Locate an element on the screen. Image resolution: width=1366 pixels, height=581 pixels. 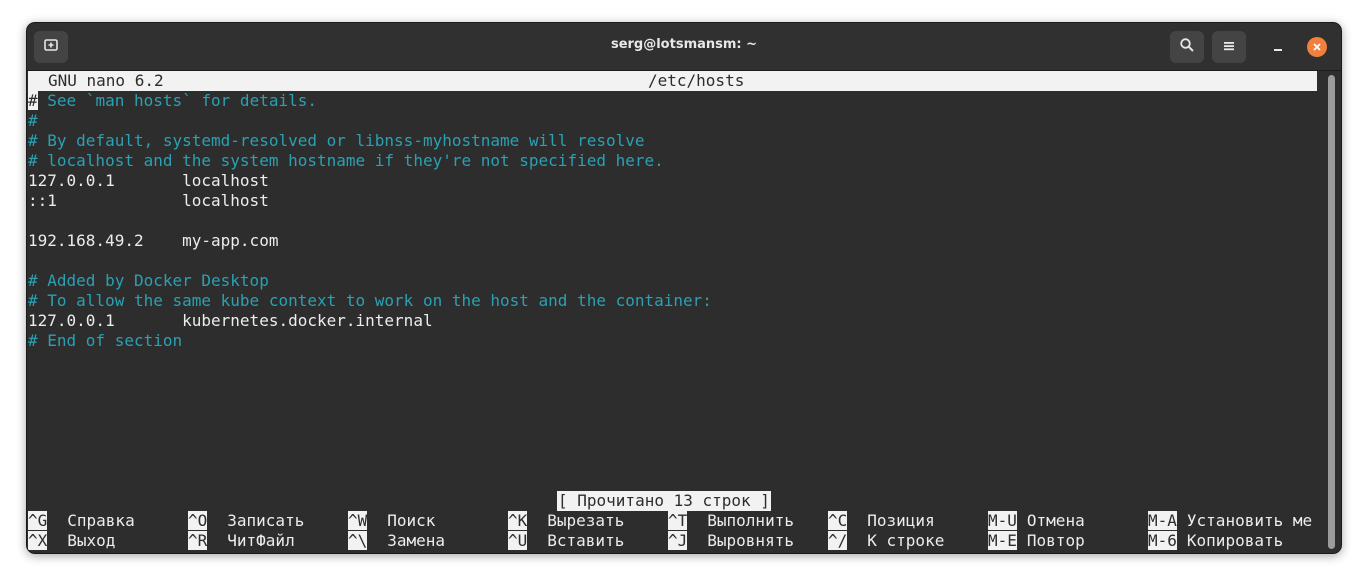
shortcut-key: M-6 is located at coordinates (1162, 540).